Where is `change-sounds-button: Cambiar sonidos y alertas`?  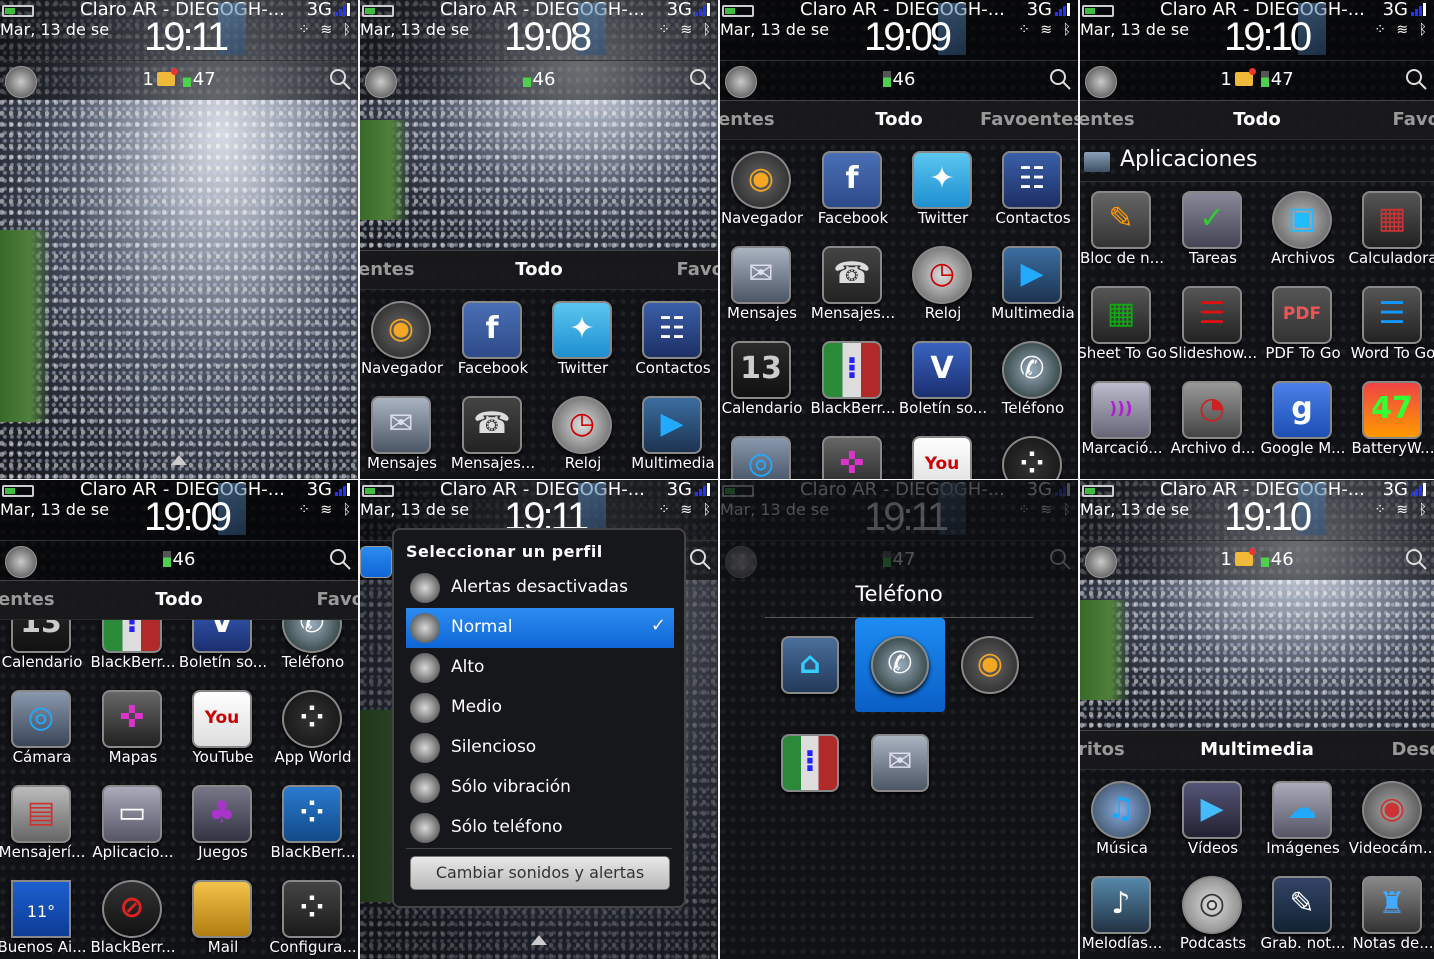 change-sounds-button: Cambiar sonidos y alertas is located at coordinates (540, 873).